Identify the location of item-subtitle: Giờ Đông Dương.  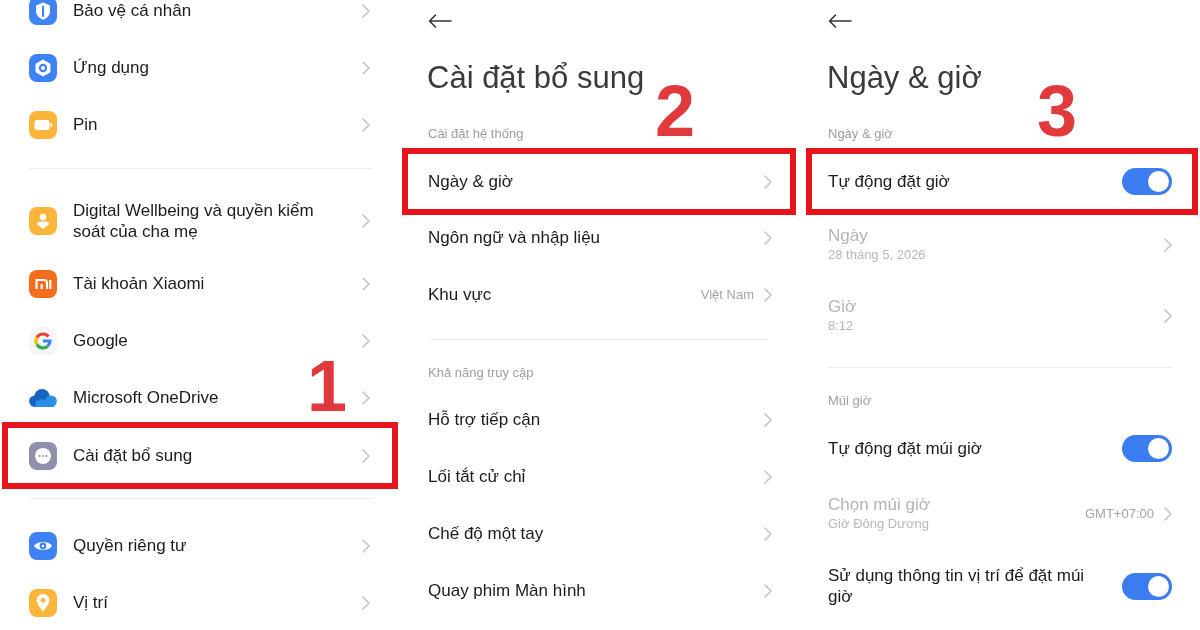
(879, 524).